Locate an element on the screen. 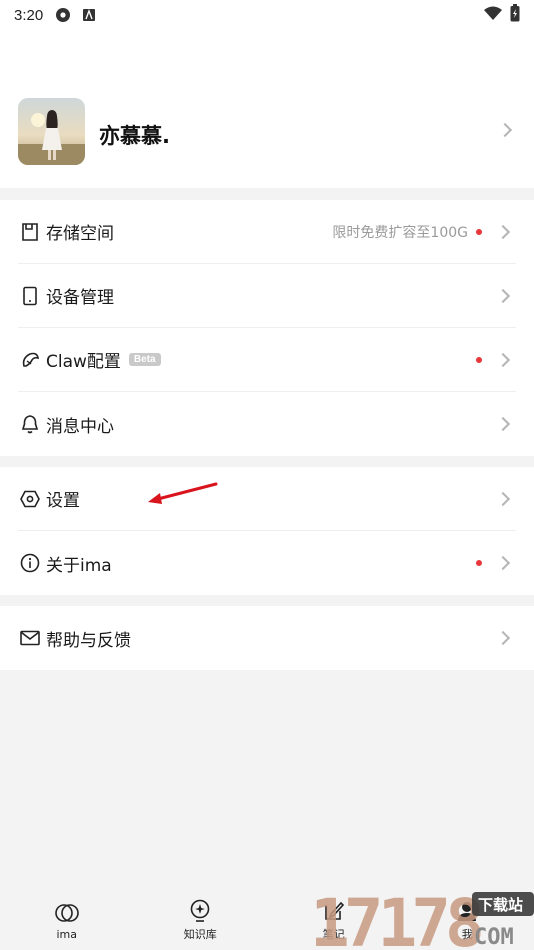  bell-icon is located at coordinates (30, 424).